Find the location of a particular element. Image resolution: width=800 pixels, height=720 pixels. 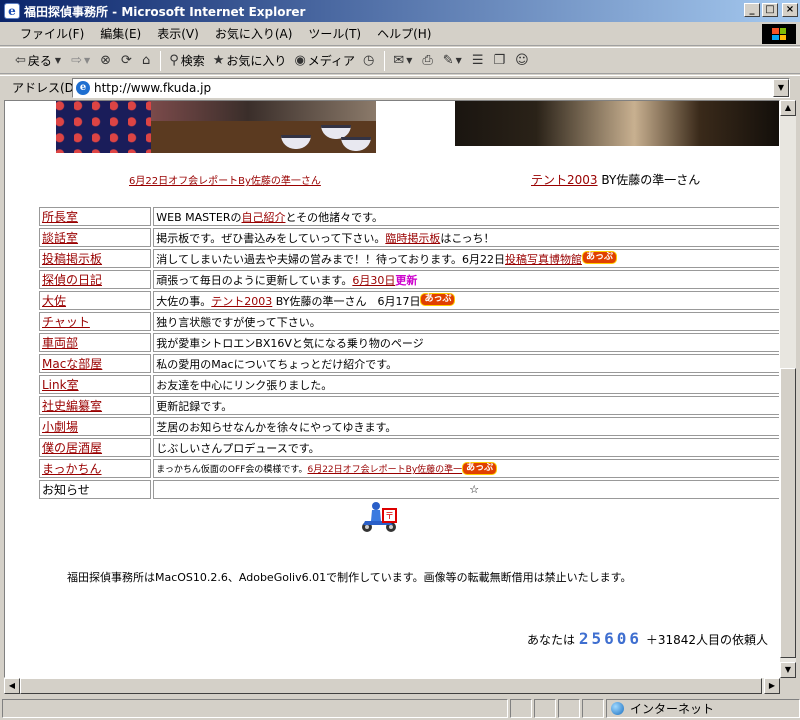

refresh-icon: ⟳ is located at coordinates (126, 60).